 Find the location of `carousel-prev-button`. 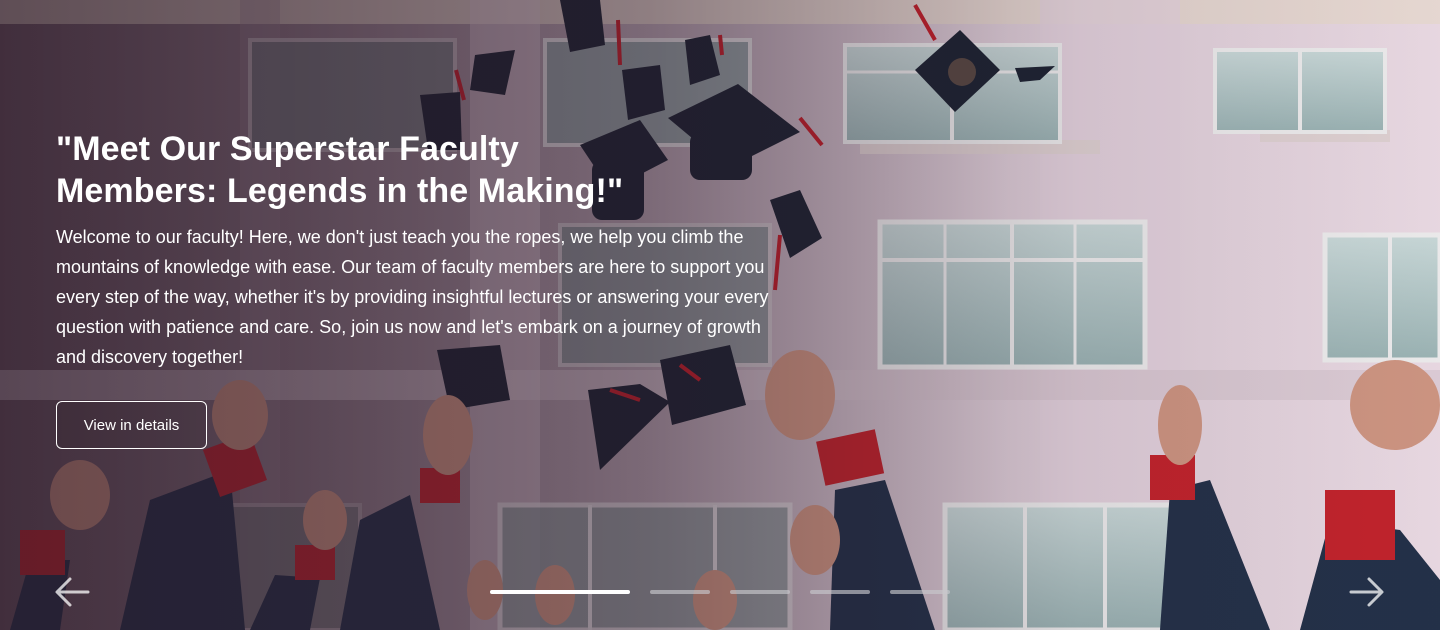

carousel-prev-button is located at coordinates (72, 592).